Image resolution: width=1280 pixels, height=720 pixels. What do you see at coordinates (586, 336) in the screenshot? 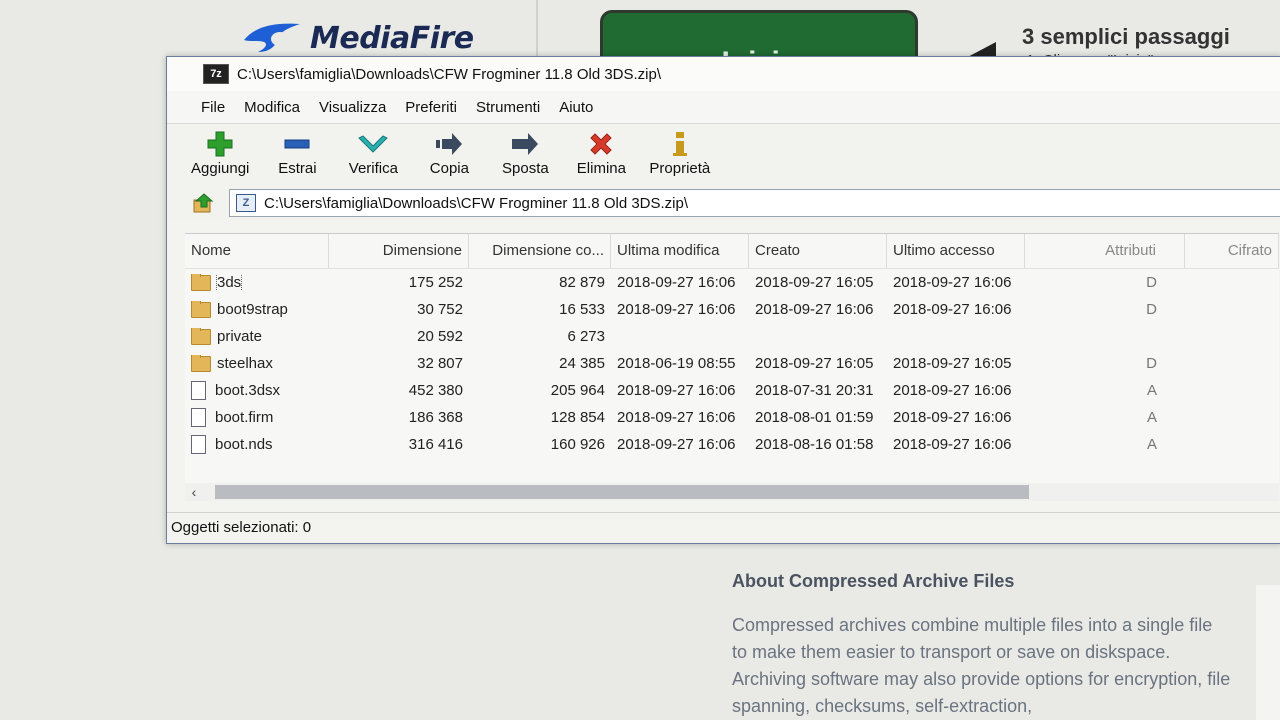
I see `file-packed-size: 6 273` at bounding box center [586, 336].